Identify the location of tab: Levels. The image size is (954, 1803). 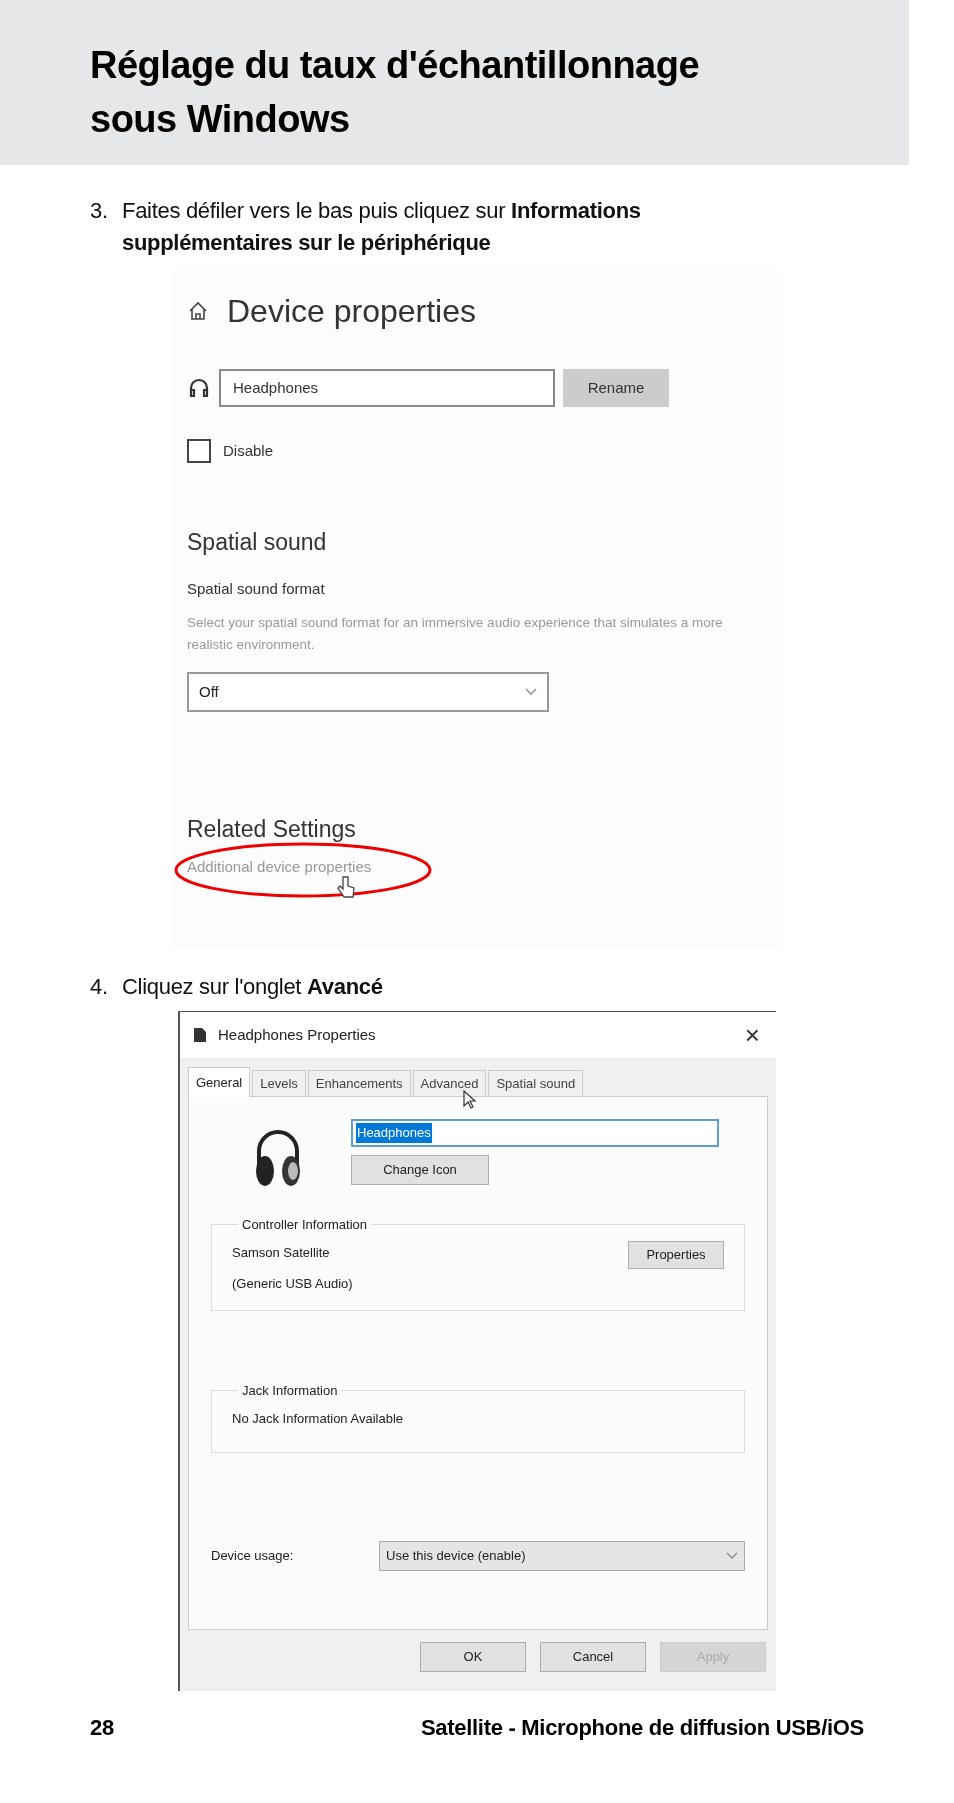
(279, 1083).